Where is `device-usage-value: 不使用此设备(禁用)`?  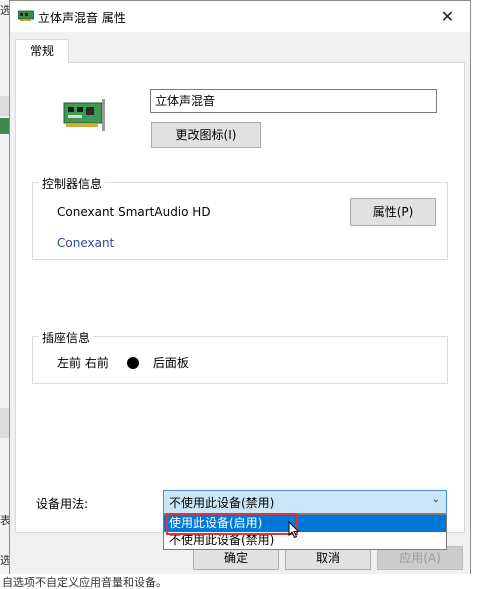 device-usage-value: 不使用此设备(禁用) is located at coordinates (222, 503).